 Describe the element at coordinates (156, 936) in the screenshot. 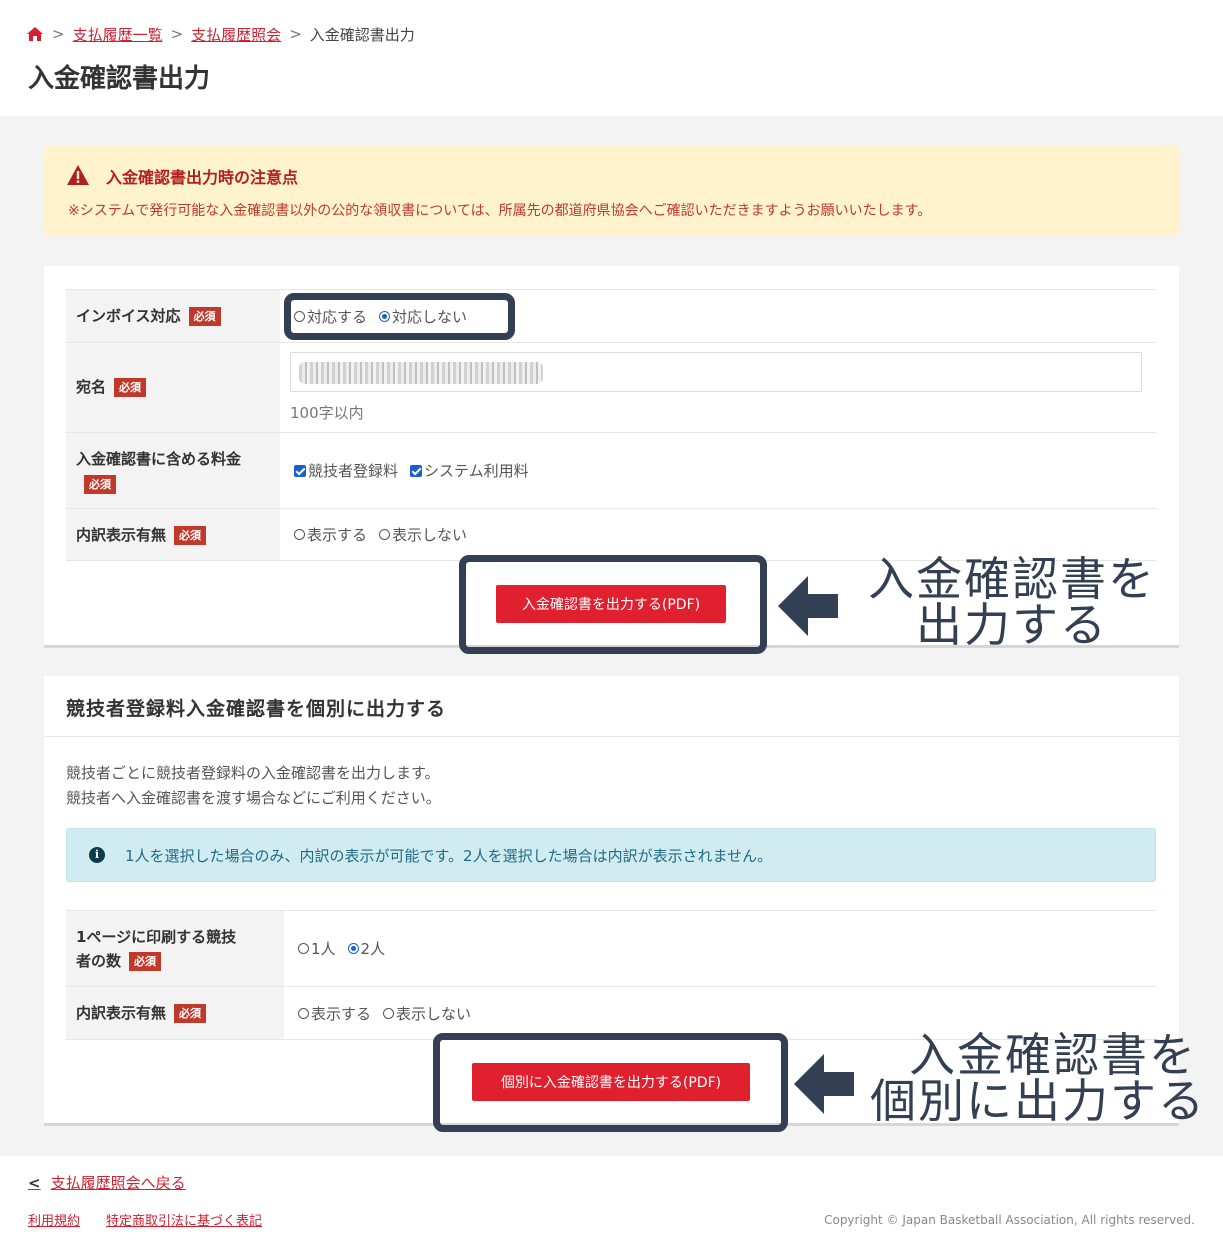

I see `per-page-label-line1: 1ページに印刷する競技` at that location.